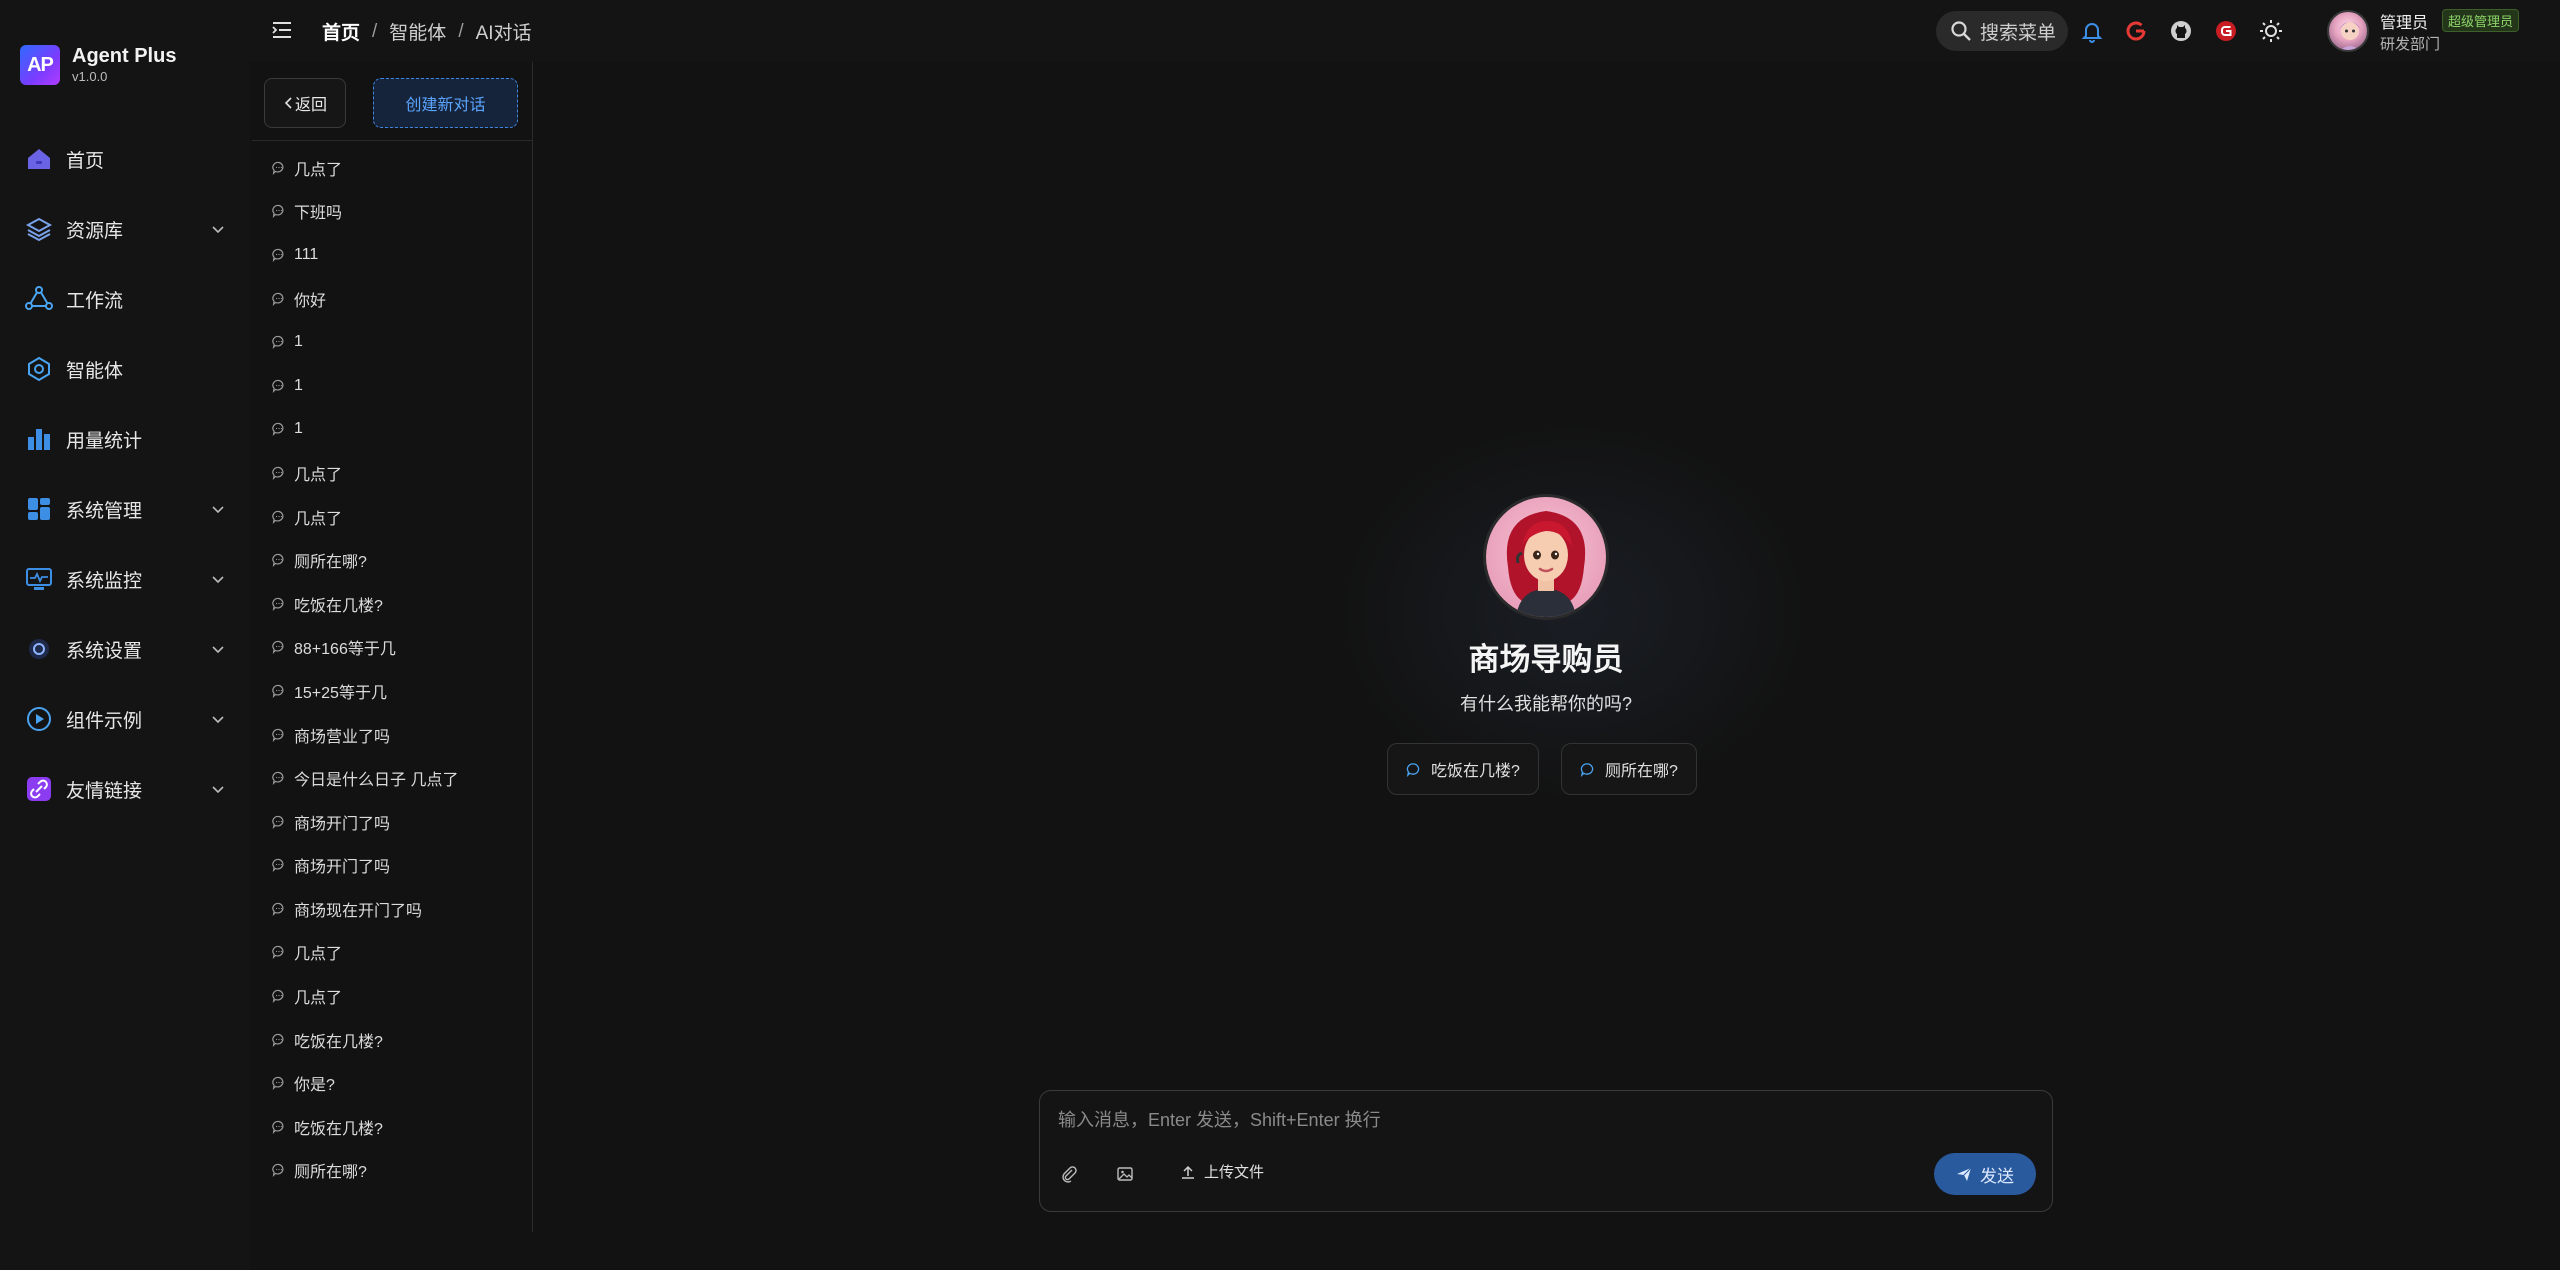 Image resolution: width=2560 pixels, height=1270 pixels. Describe the element at coordinates (392, 212) in the screenshot. I see `conversation-item: 下班吗` at that location.